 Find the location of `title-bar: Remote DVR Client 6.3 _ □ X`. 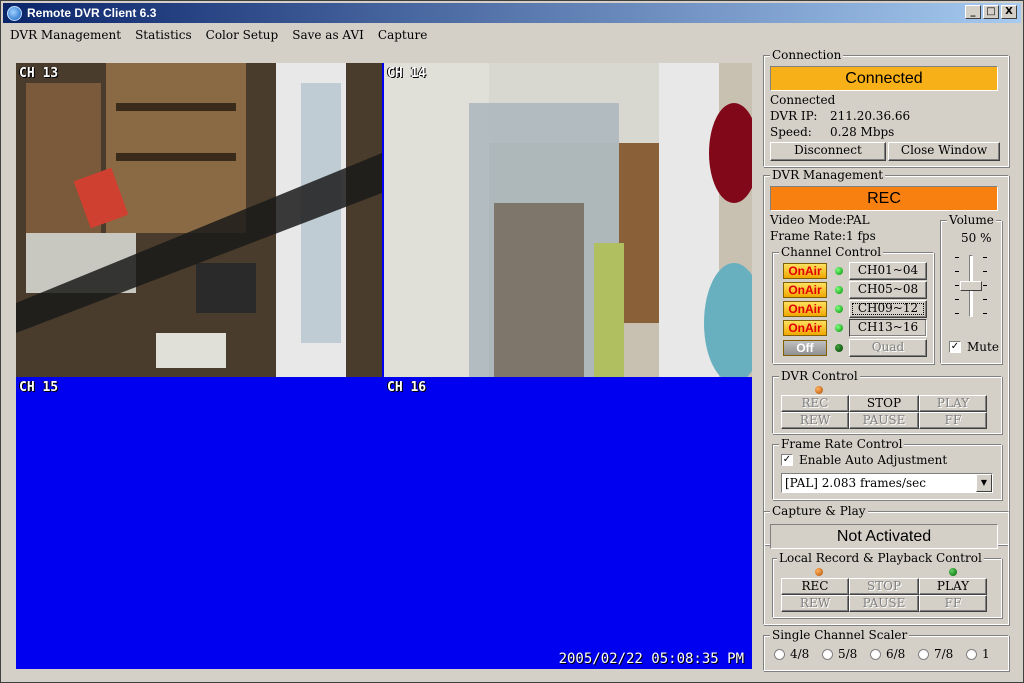

title-bar: Remote DVR Client 6.3 _ □ X is located at coordinates (512, 13).